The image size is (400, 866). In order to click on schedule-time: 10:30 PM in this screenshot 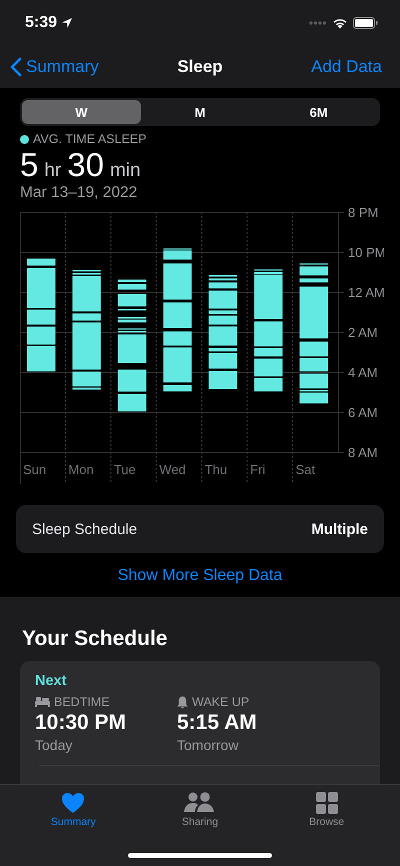, I will do `click(81, 723)`.